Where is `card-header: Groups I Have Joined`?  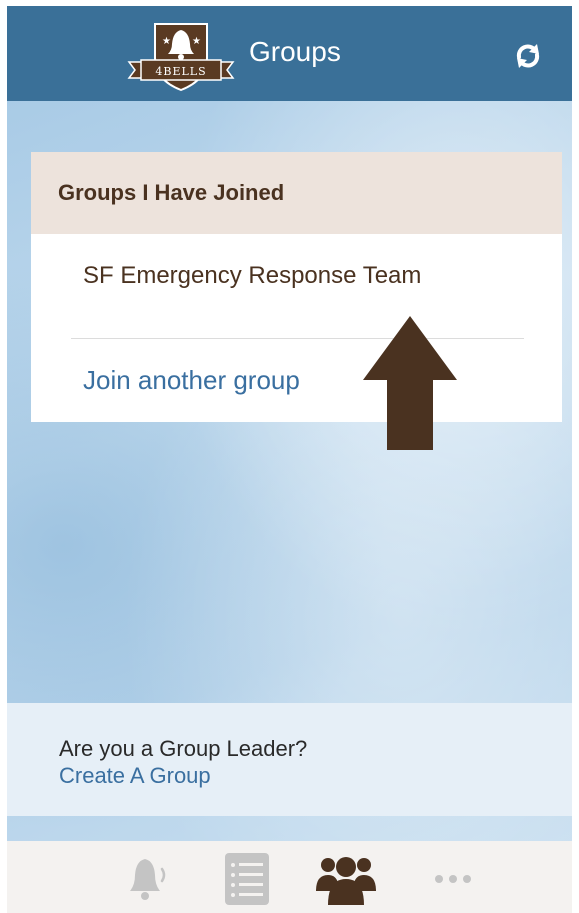
card-header: Groups I Have Joined is located at coordinates (296, 193).